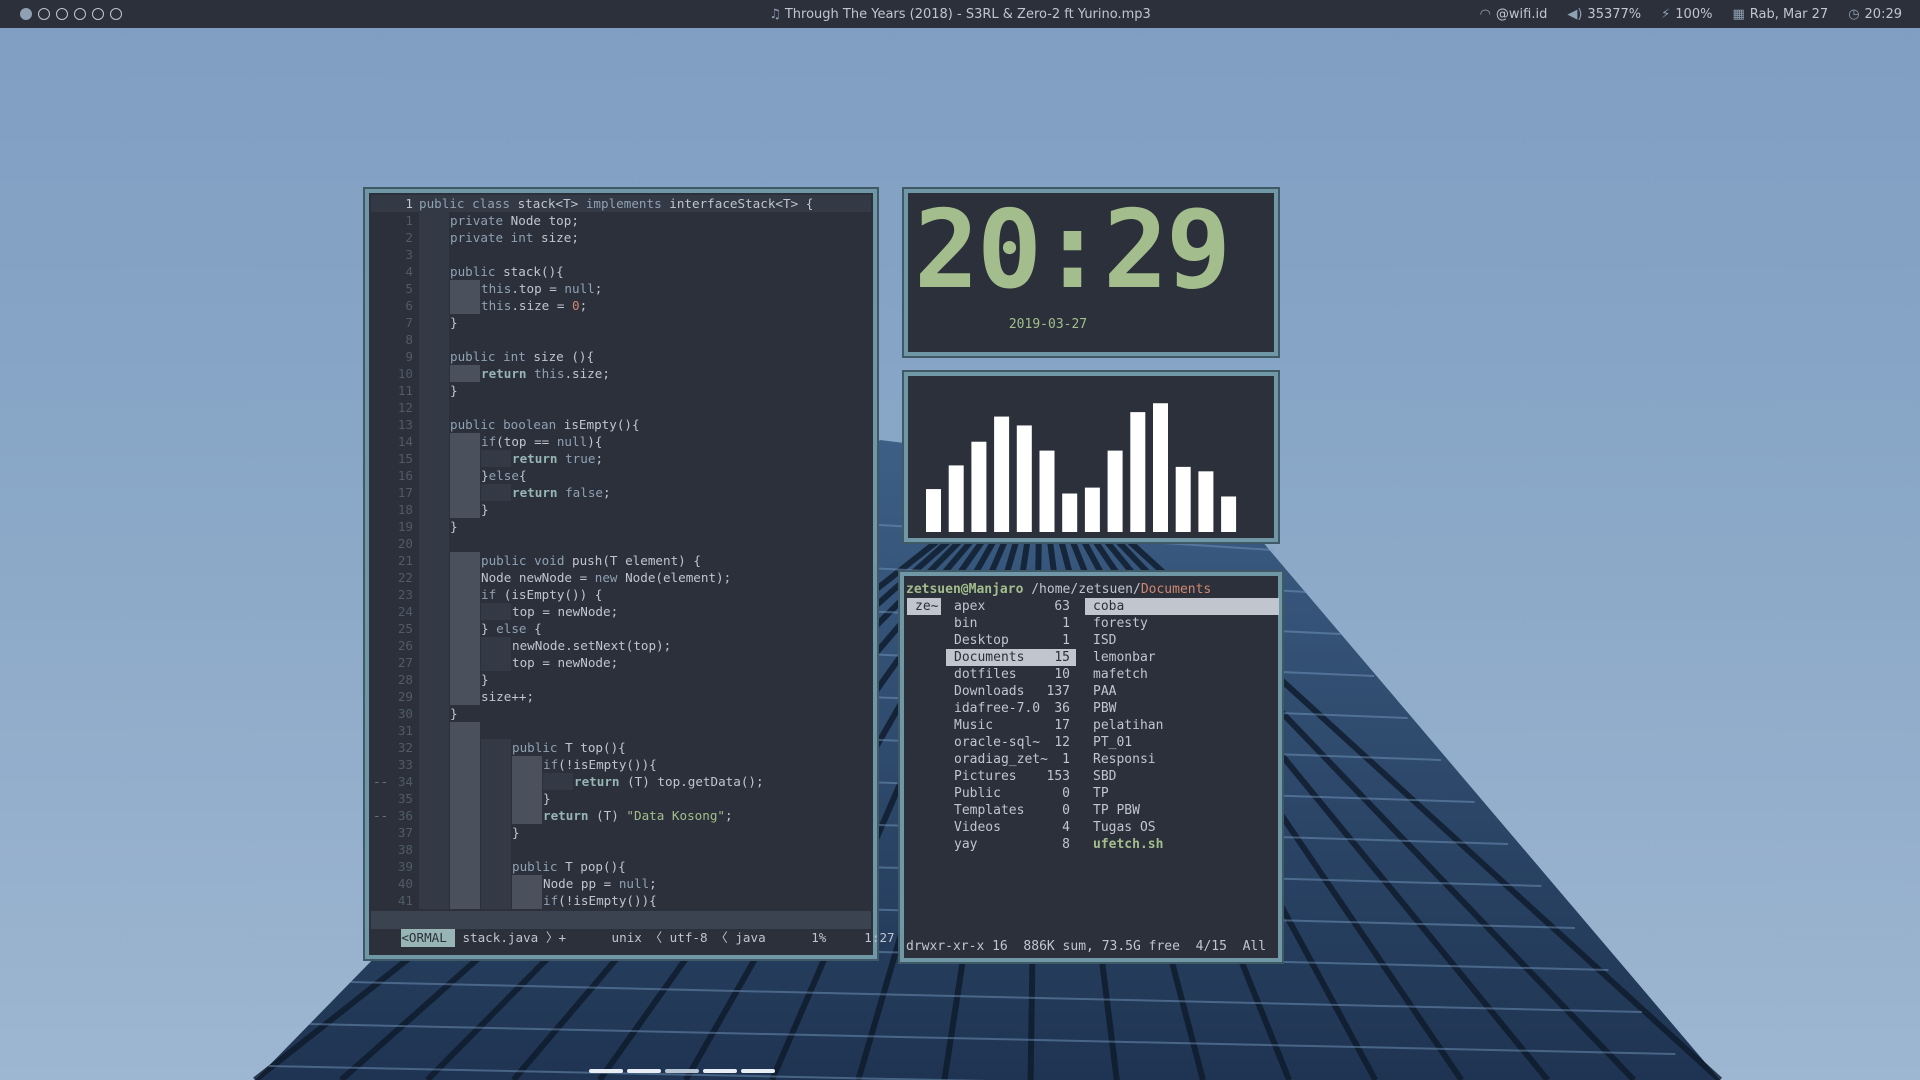 The image size is (1920, 1080). I want to click on code-line: 31, so click(621, 730).